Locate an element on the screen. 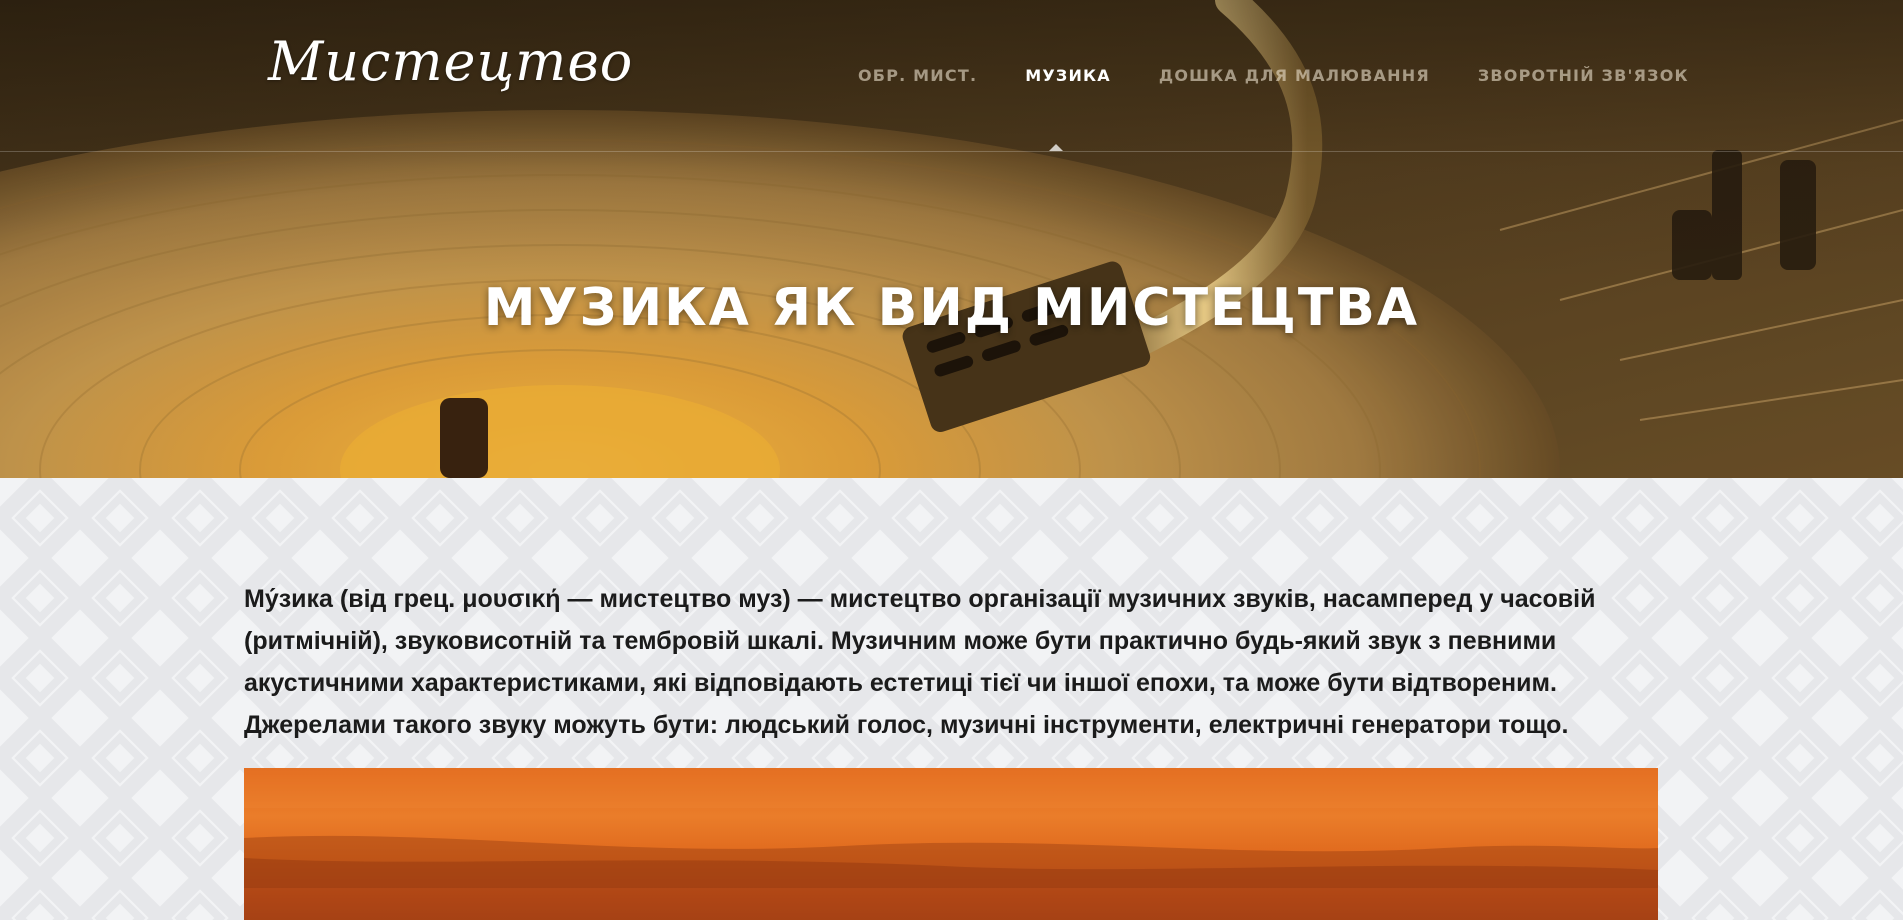  sunset-image is located at coordinates (951, 844).